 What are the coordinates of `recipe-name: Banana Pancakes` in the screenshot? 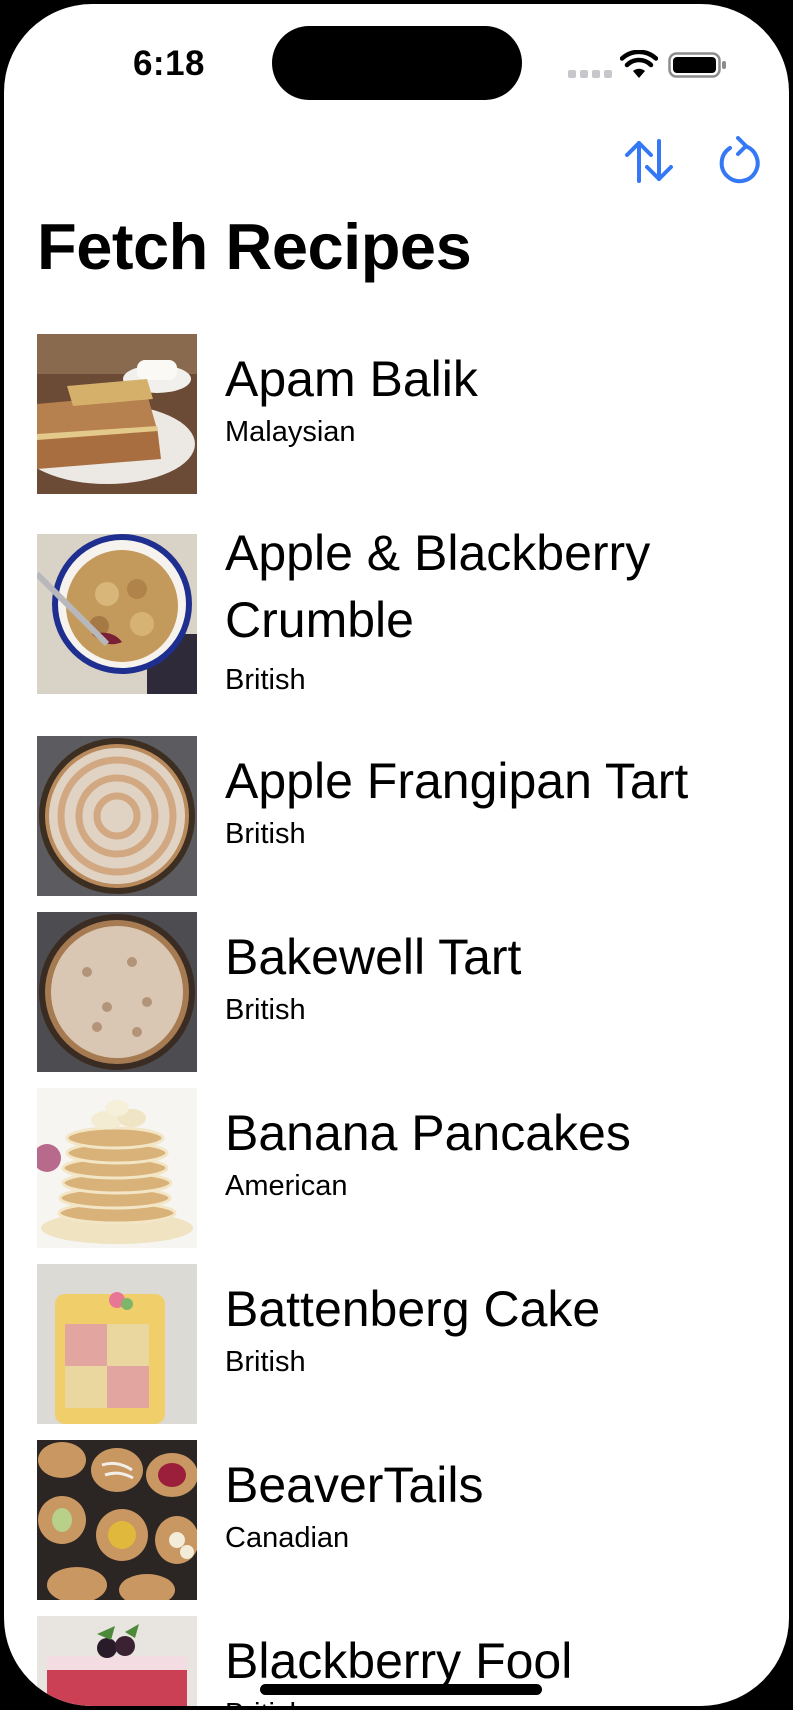 It's located at (428, 1133).